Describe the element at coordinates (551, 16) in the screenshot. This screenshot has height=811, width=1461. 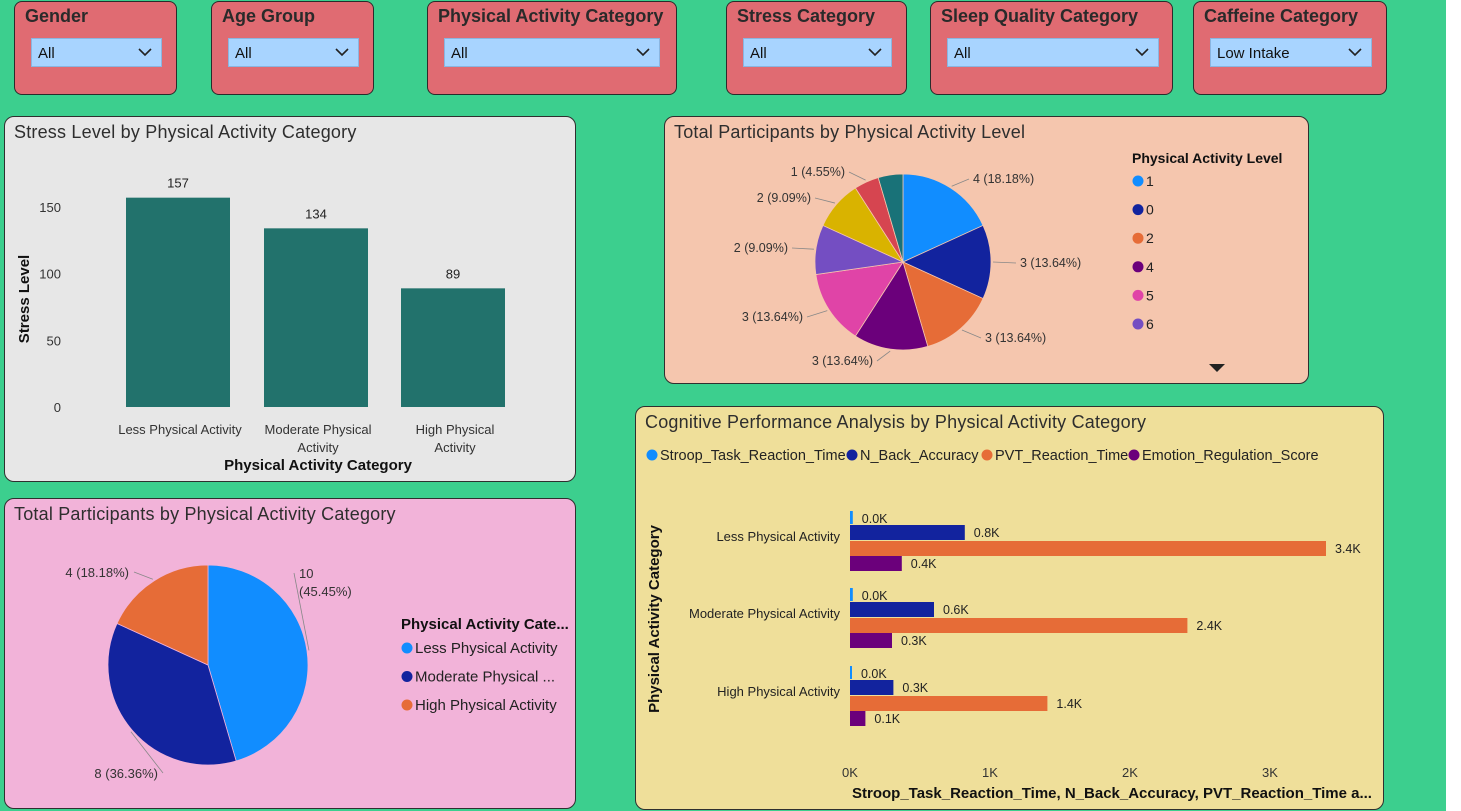
I see `activity-category-slicer-title: Physical Activity Category` at that location.